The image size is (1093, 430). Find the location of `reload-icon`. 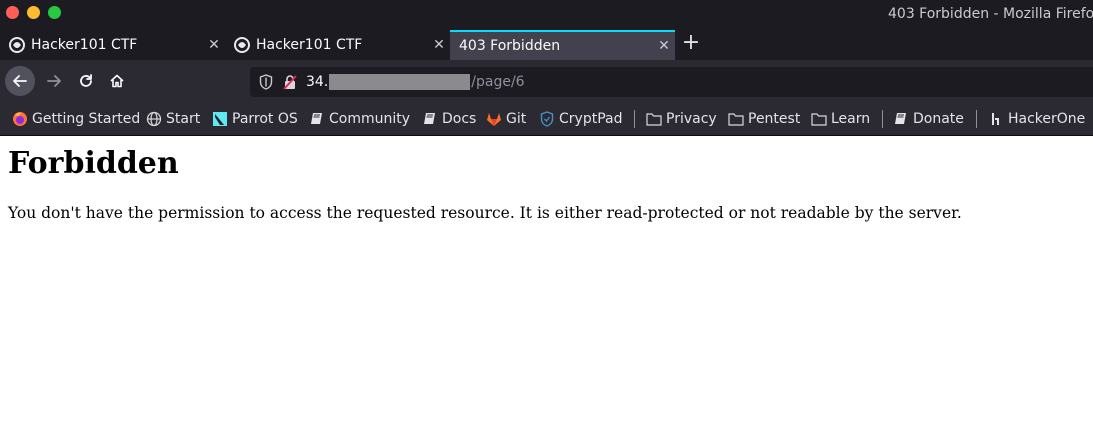

reload-icon is located at coordinates (86, 80).